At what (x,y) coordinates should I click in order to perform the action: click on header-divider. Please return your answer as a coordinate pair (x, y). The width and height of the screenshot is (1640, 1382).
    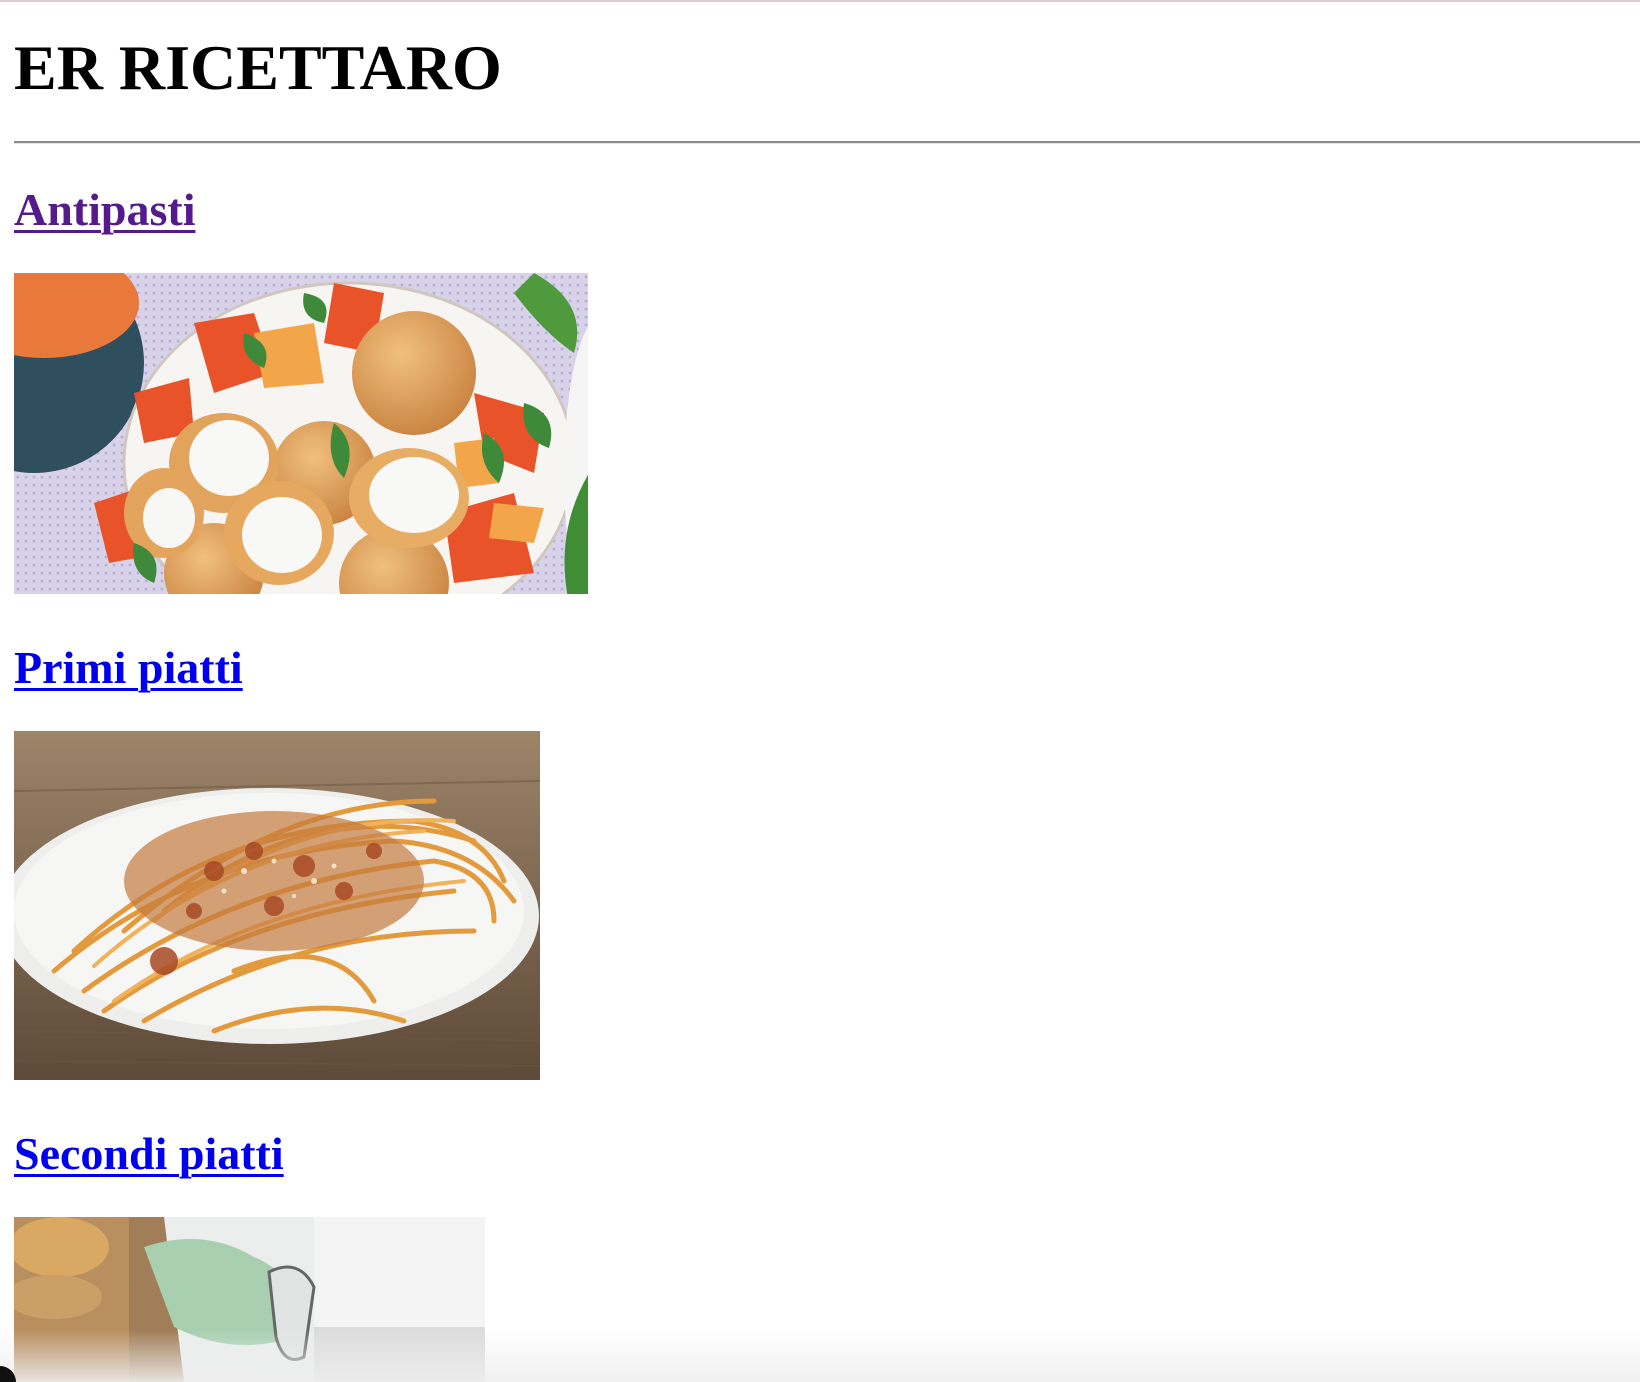
    Looking at the image, I should click on (827, 142).